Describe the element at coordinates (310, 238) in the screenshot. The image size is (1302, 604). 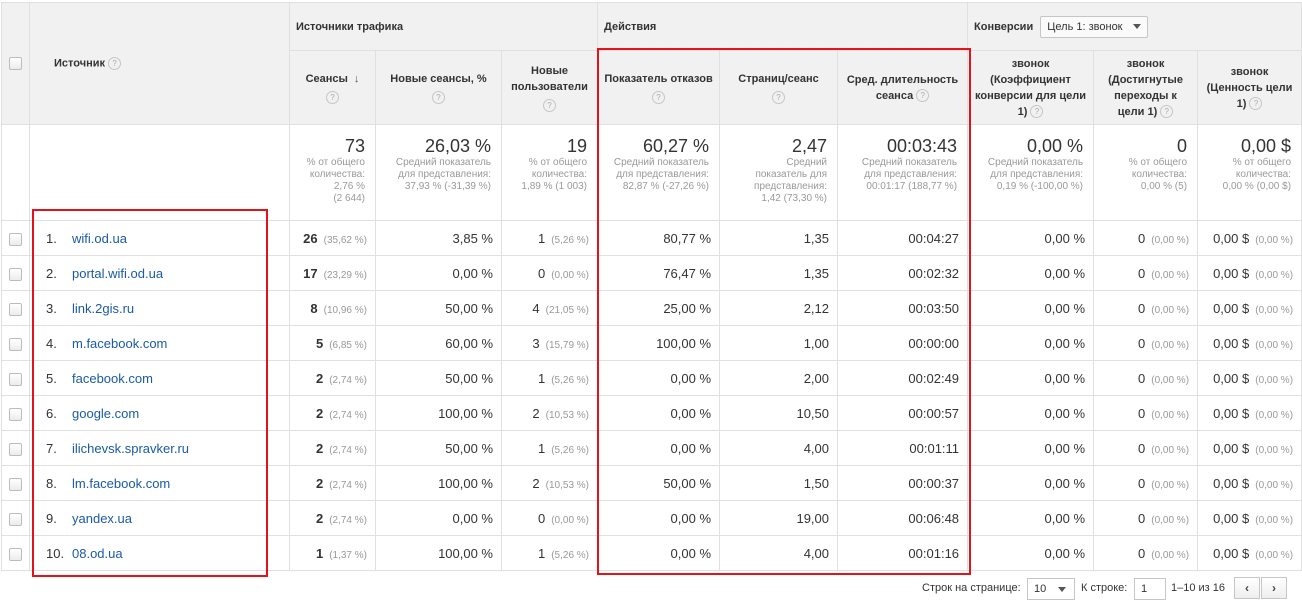
I see `sessions-value: 26` at that location.